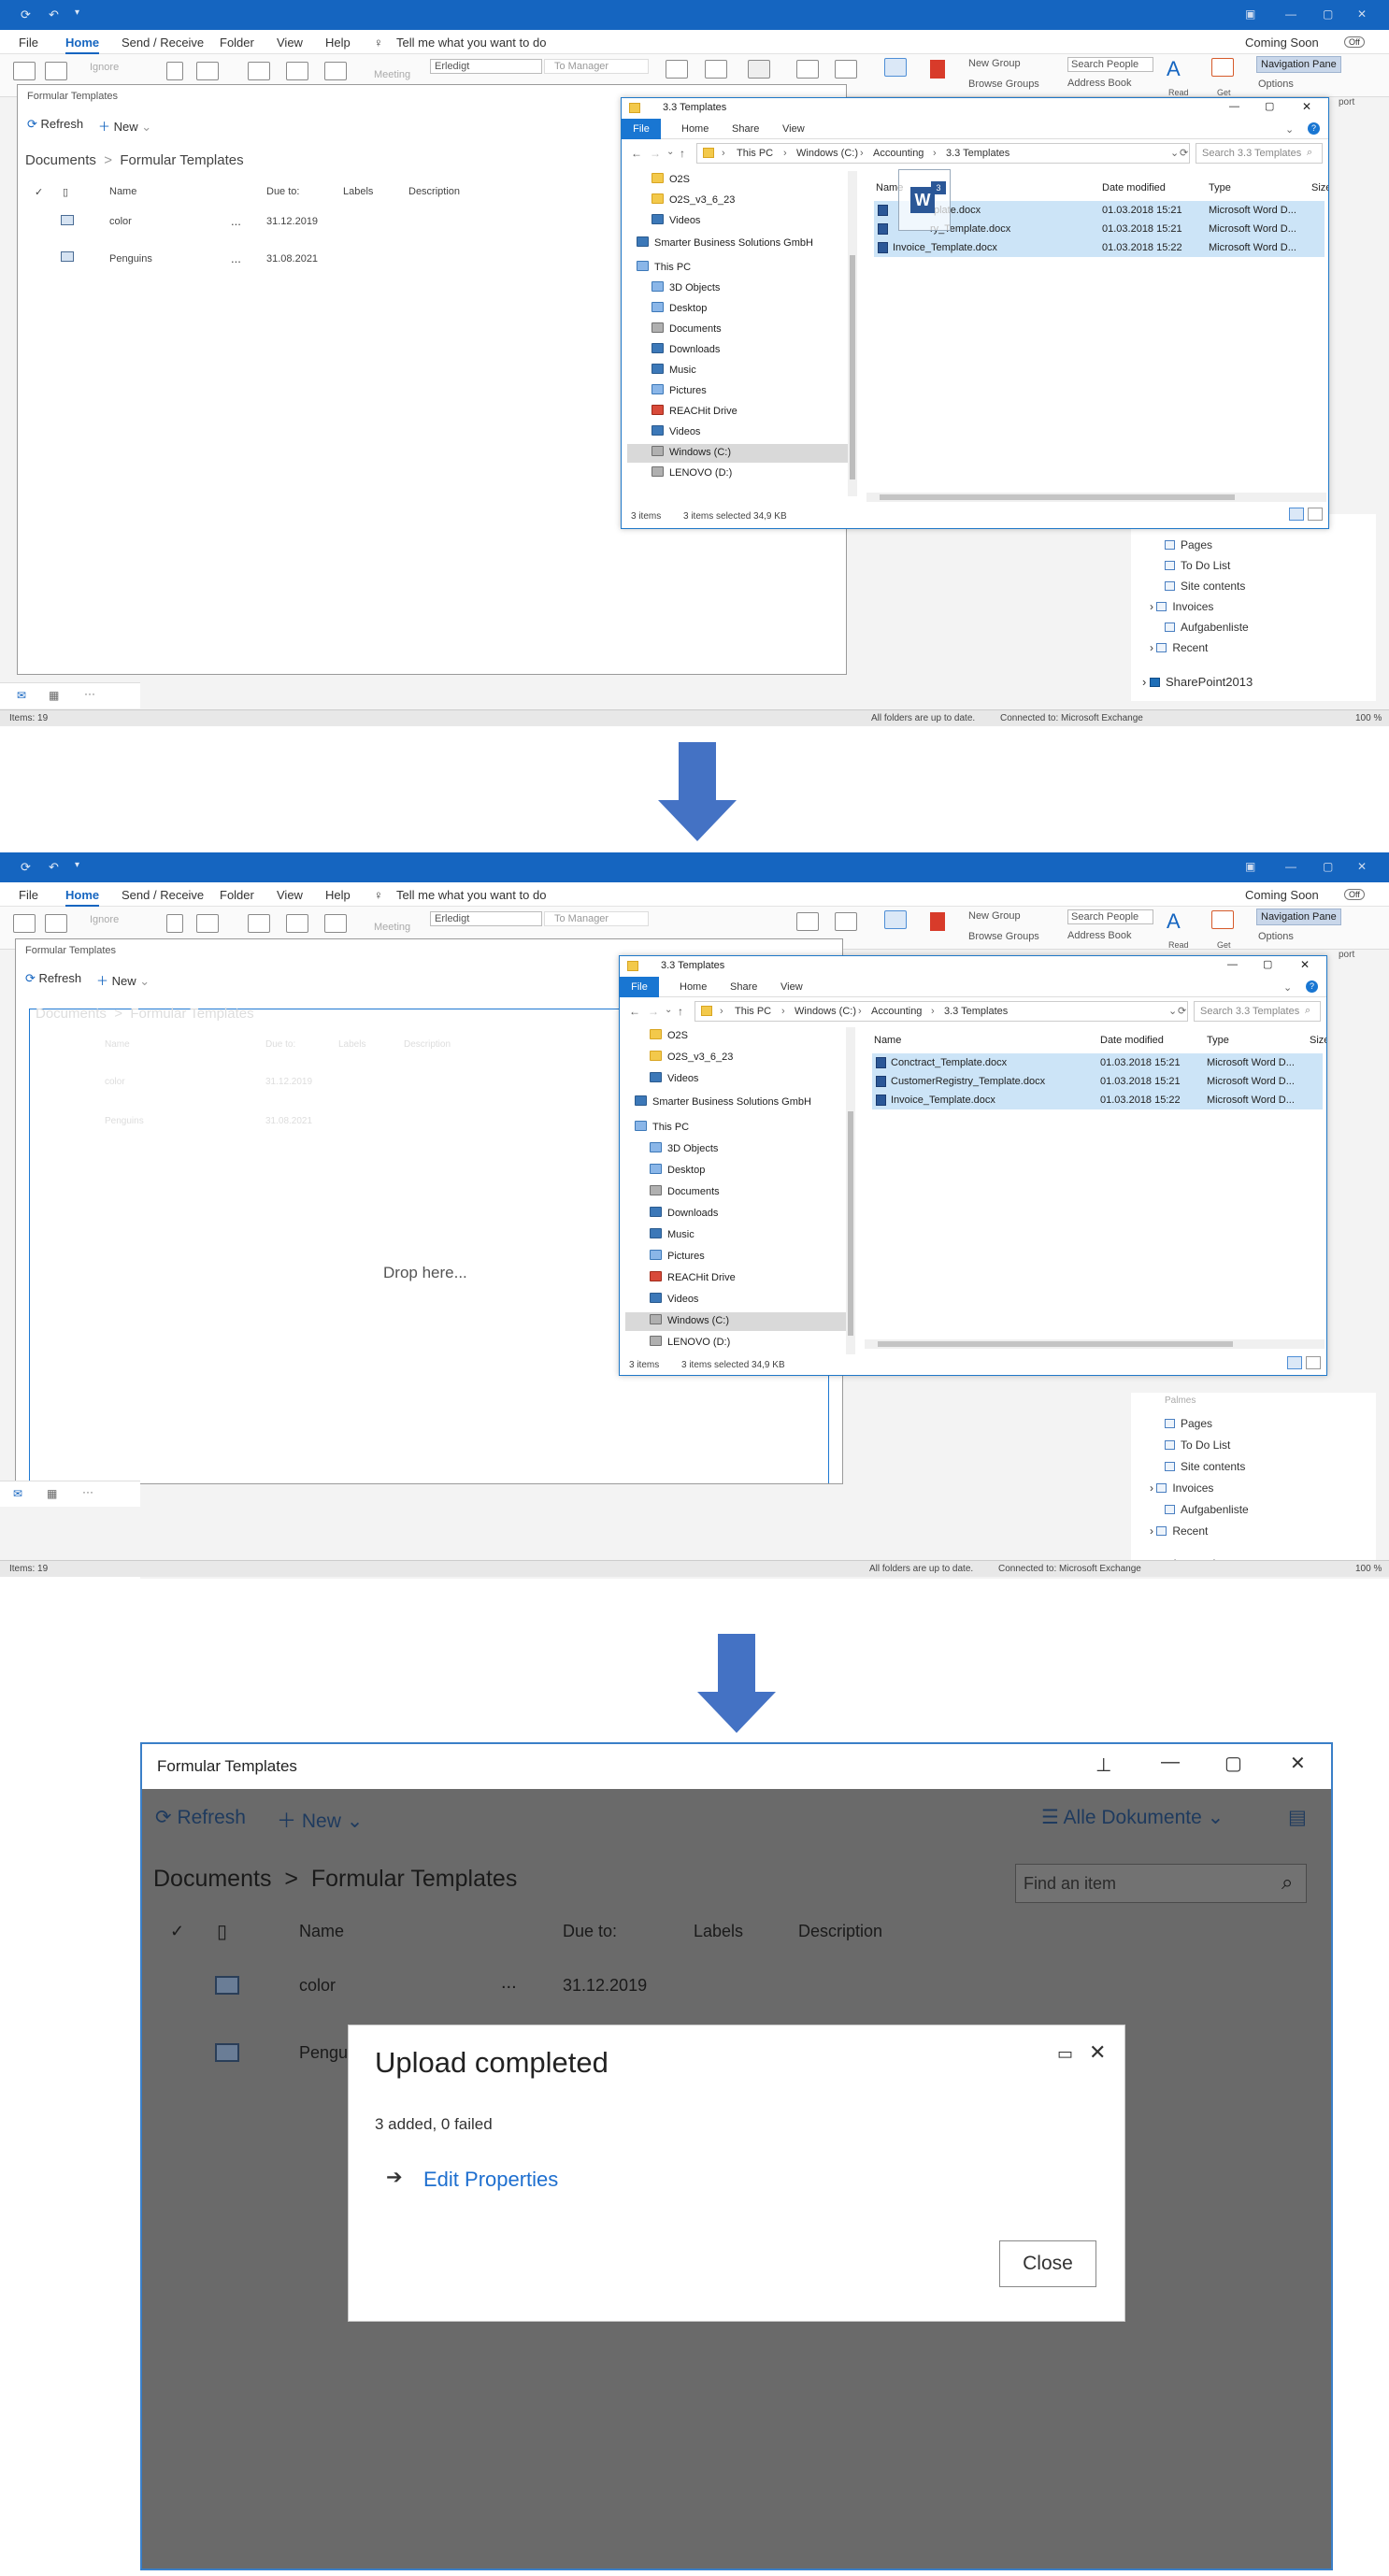 The height and width of the screenshot is (2576, 1389). What do you see at coordinates (1003, 84) in the screenshot?
I see `browse-groups-button: Browse Groups` at bounding box center [1003, 84].